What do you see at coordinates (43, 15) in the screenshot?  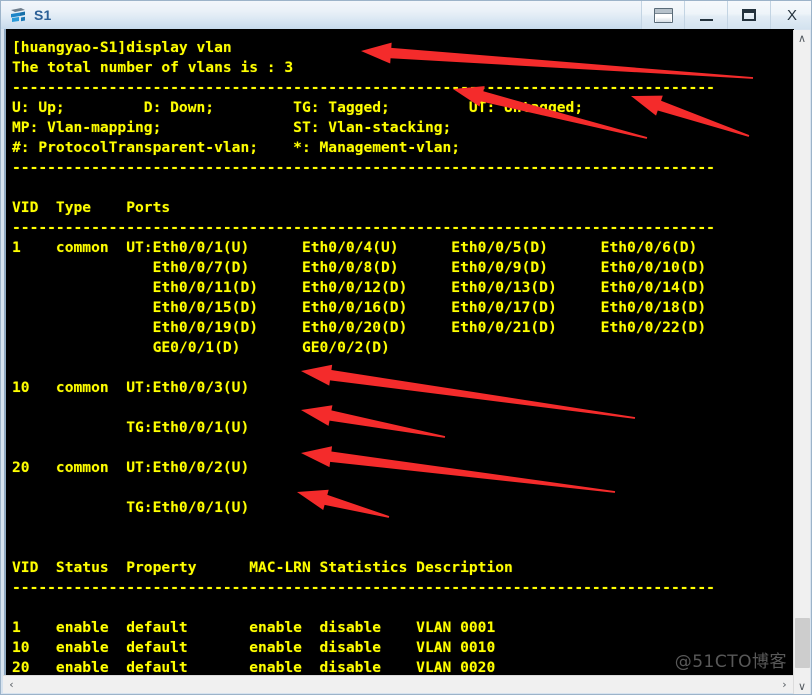 I see `window-title: S1` at bounding box center [43, 15].